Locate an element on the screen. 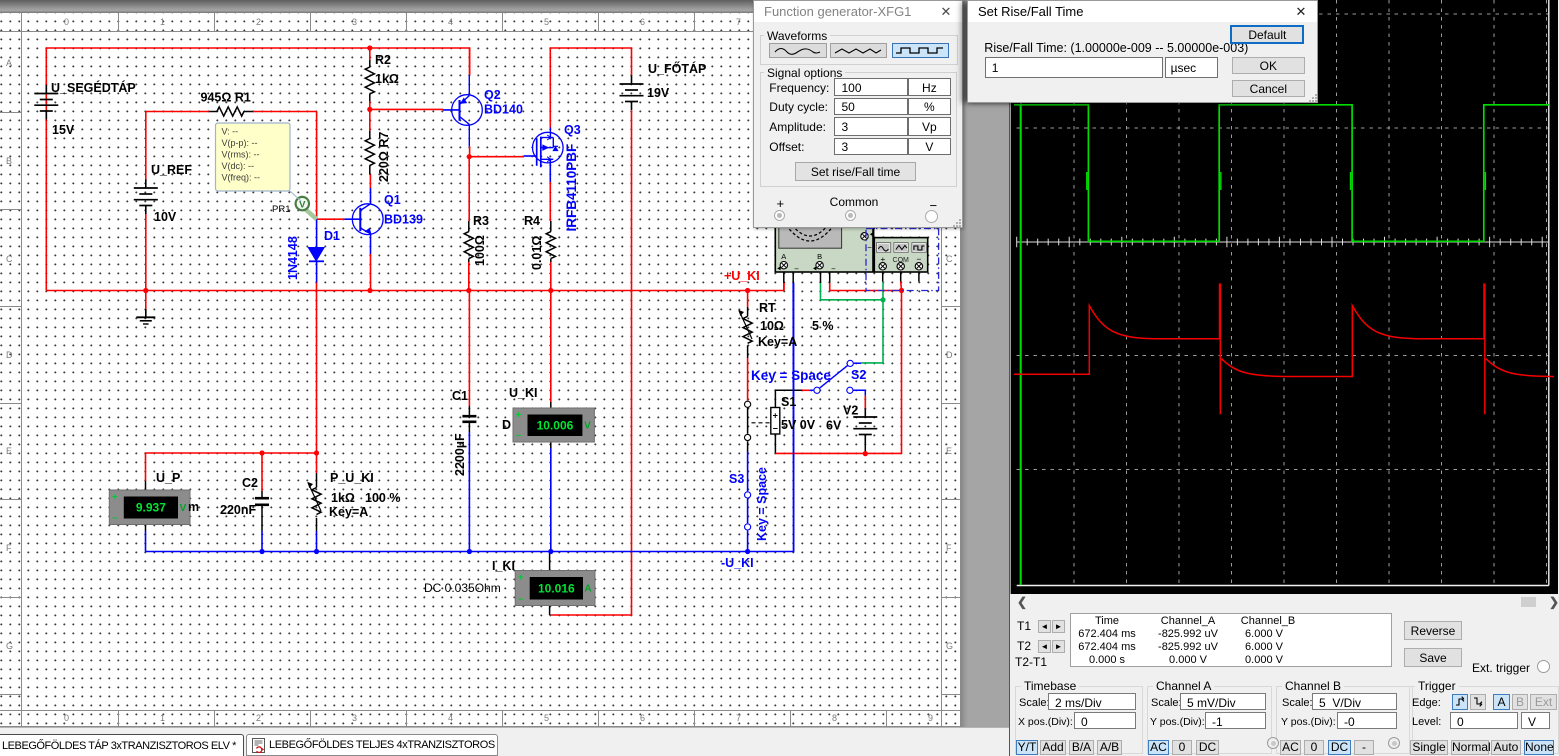 The height and width of the screenshot is (756, 1559). svg-text: 10.016 is located at coordinates (556, 588).